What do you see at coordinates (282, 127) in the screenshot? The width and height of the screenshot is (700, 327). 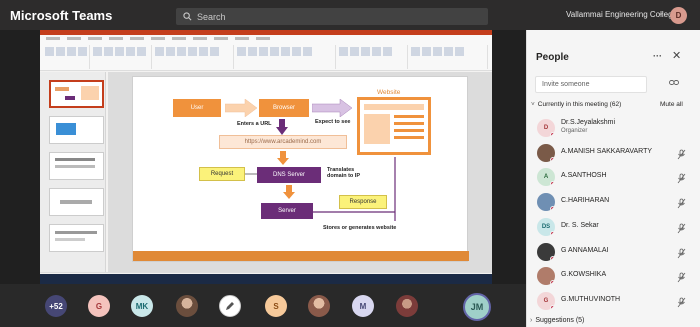 I see `arrow-down-url` at bounding box center [282, 127].